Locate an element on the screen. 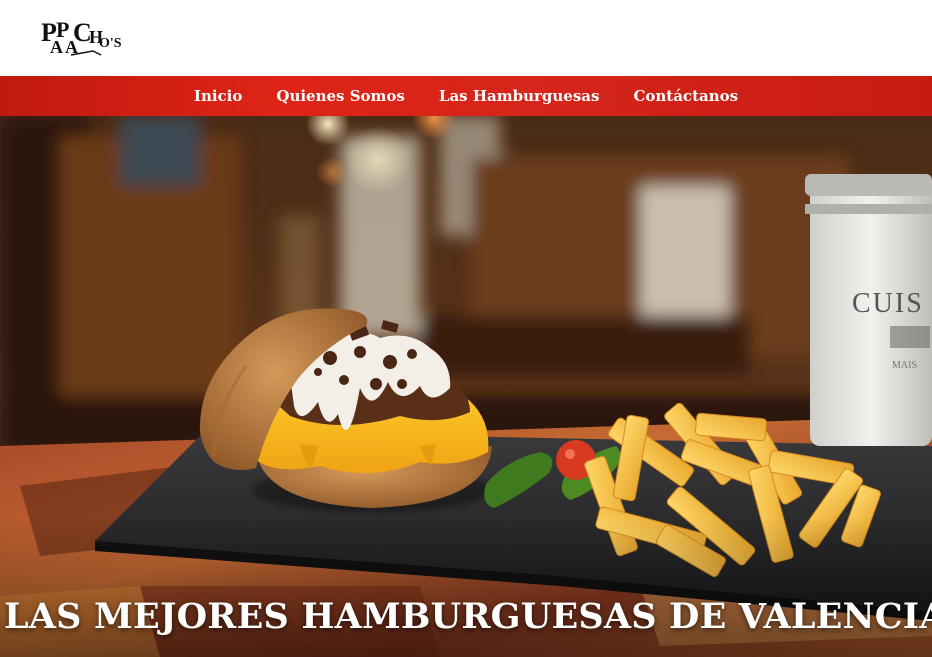  hero-headline: LAS MEJORES HAMBURGUESAS DE VALENCIA is located at coordinates (468, 616).